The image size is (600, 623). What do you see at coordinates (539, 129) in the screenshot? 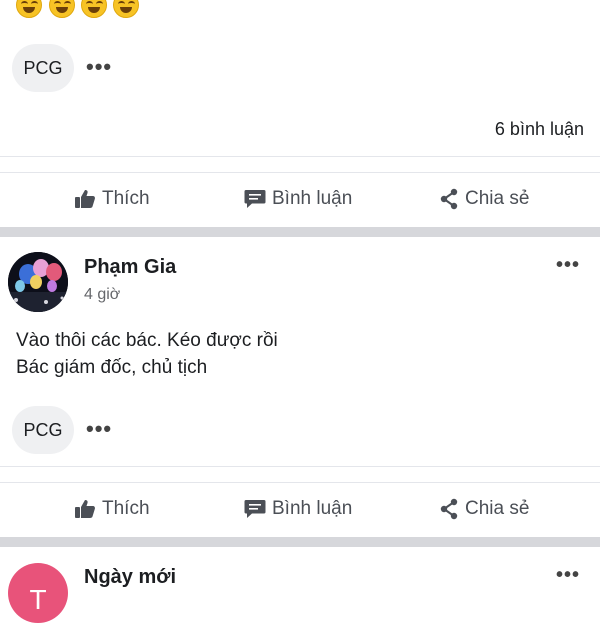
I see `comment-count: 6 bình luận` at bounding box center [539, 129].